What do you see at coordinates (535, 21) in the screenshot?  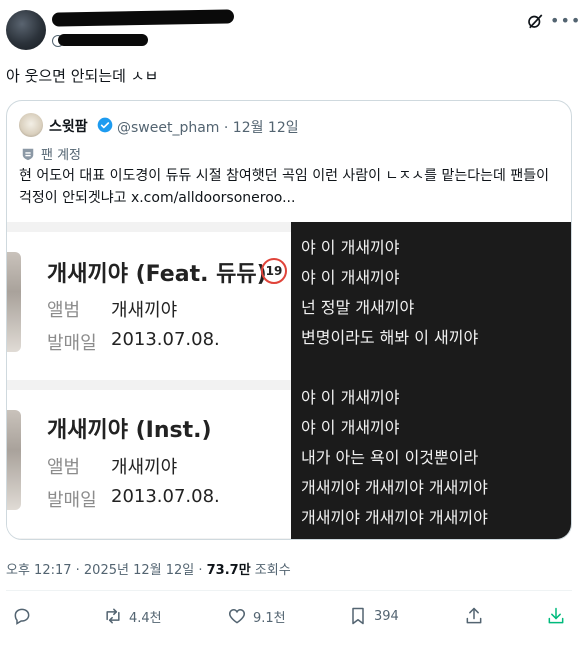 I see `grok-icon` at bounding box center [535, 21].